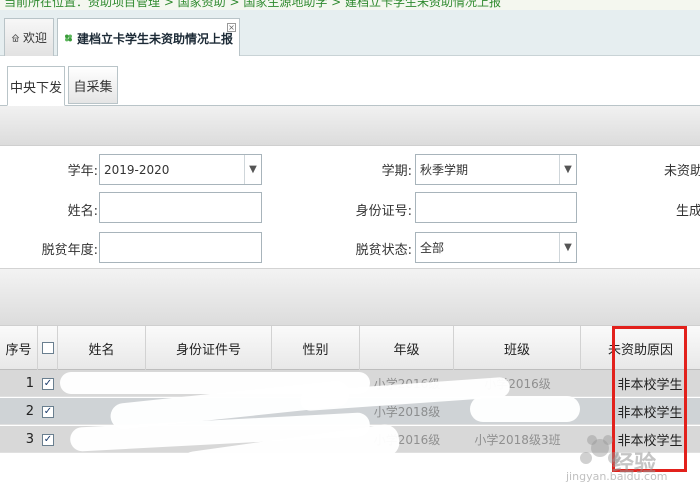 This screenshot has height=500, width=700. Describe the element at coordinates (496, 169) in the screenshot. I see `semester-select: 秋季学期 ▼` at that location.